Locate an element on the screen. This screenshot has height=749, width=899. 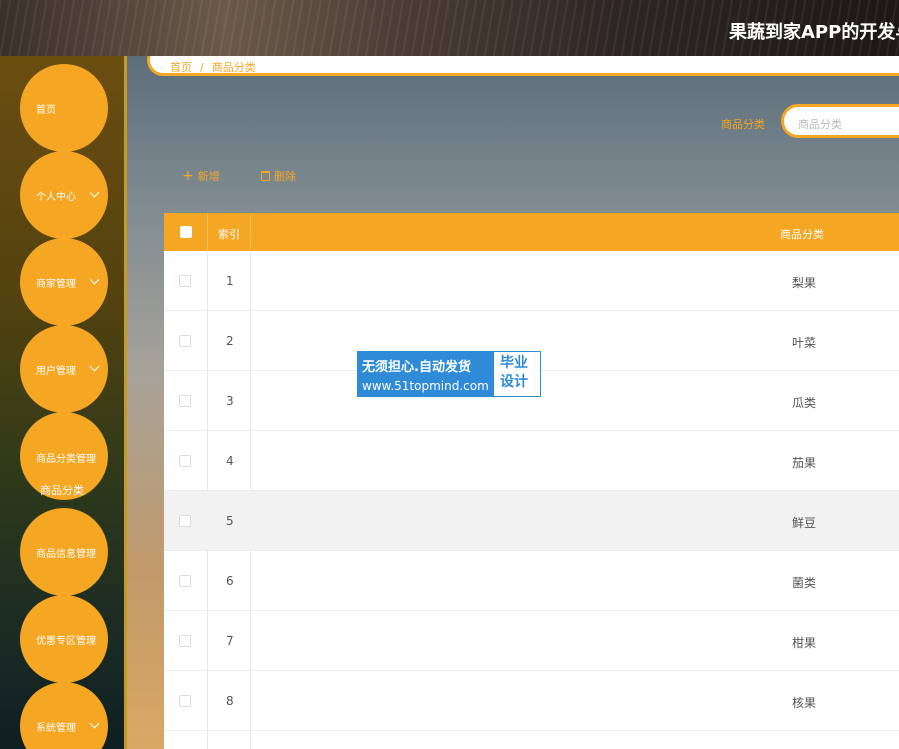
table-row: 8 核果 is located at coordinates (531, 701).